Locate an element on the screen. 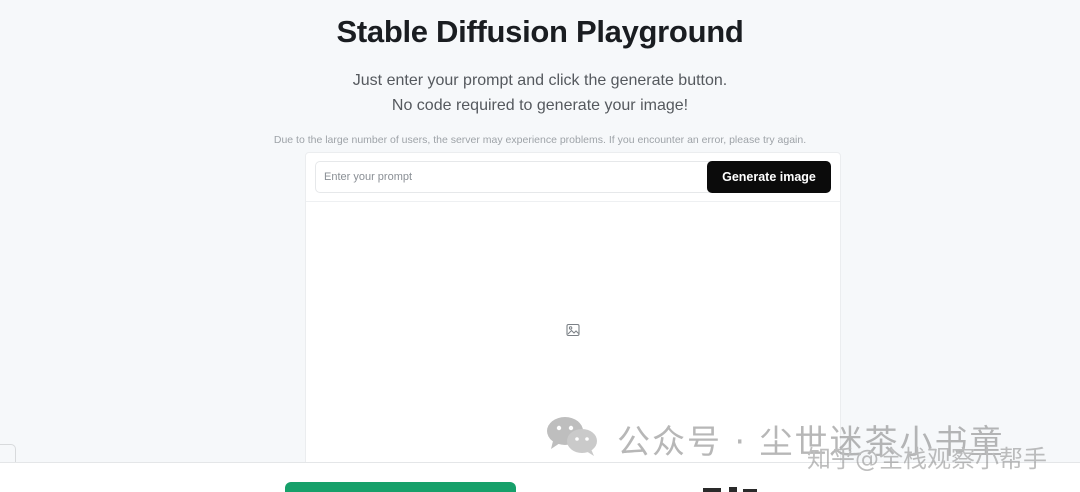  generate-image-button: Generate image is located at coordinates (769, 177).